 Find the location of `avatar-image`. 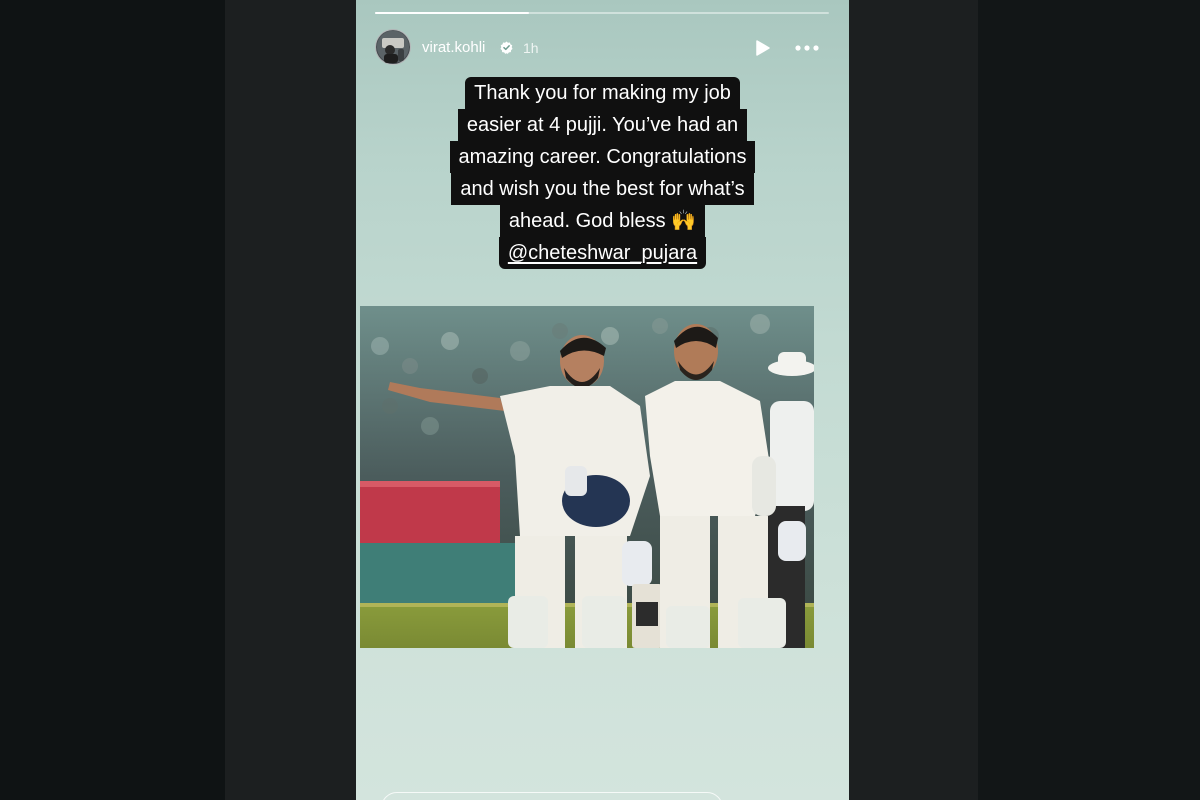

avatar-image is located at coordinates (393, 47).